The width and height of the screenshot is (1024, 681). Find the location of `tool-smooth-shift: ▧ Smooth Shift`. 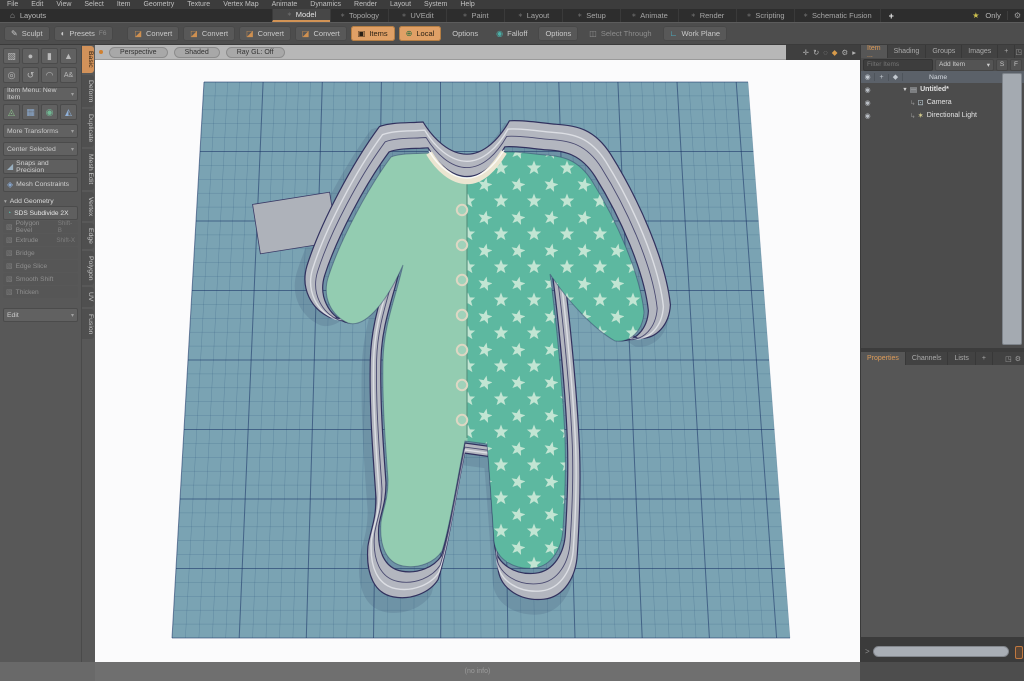

tool-smooth-shift: ▧ Smooth Shift is located at coordinates (40, 279).